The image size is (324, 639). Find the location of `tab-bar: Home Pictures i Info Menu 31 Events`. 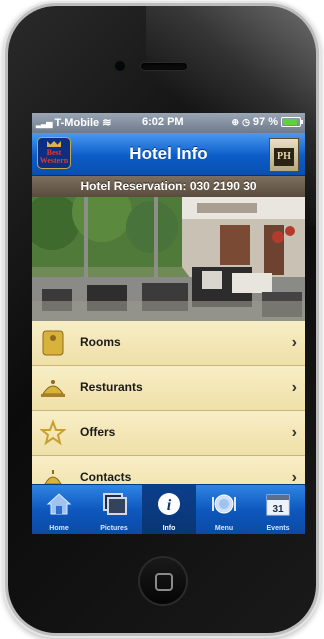

tab-bar: Home Pictures i Info Menu 31 Events is located at coordinates (168, 509).